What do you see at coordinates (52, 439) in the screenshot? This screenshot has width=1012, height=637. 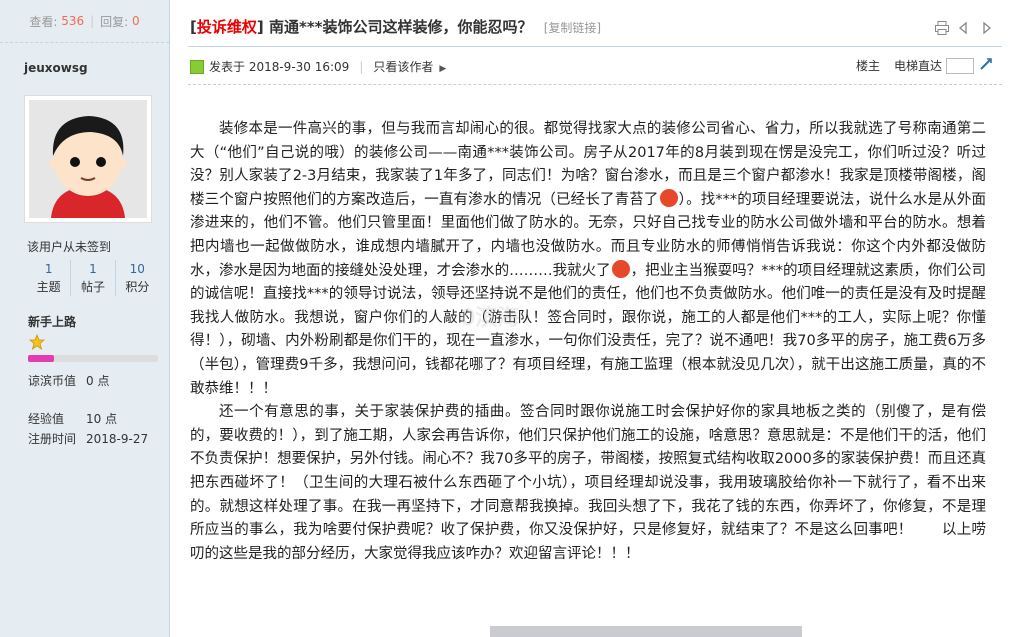 I see `reg-label: 注册时间` at bounding box center [52, 439].